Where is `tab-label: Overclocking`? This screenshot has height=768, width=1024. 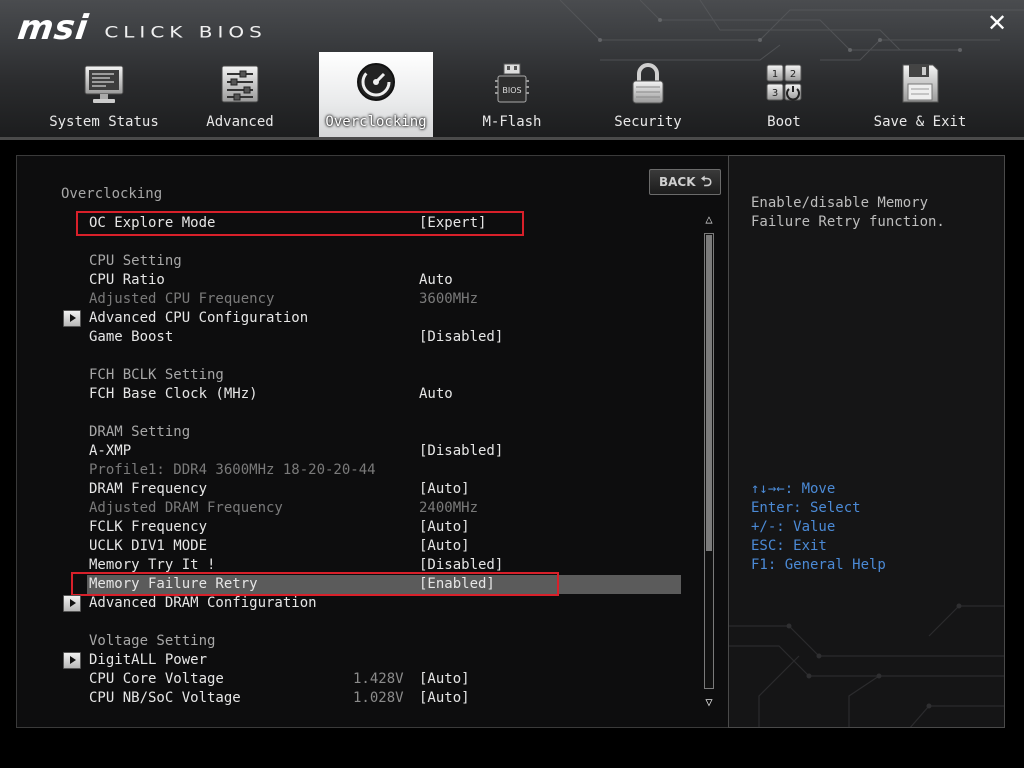
tab-label: Overclocking is located at coordinates (376, 122).